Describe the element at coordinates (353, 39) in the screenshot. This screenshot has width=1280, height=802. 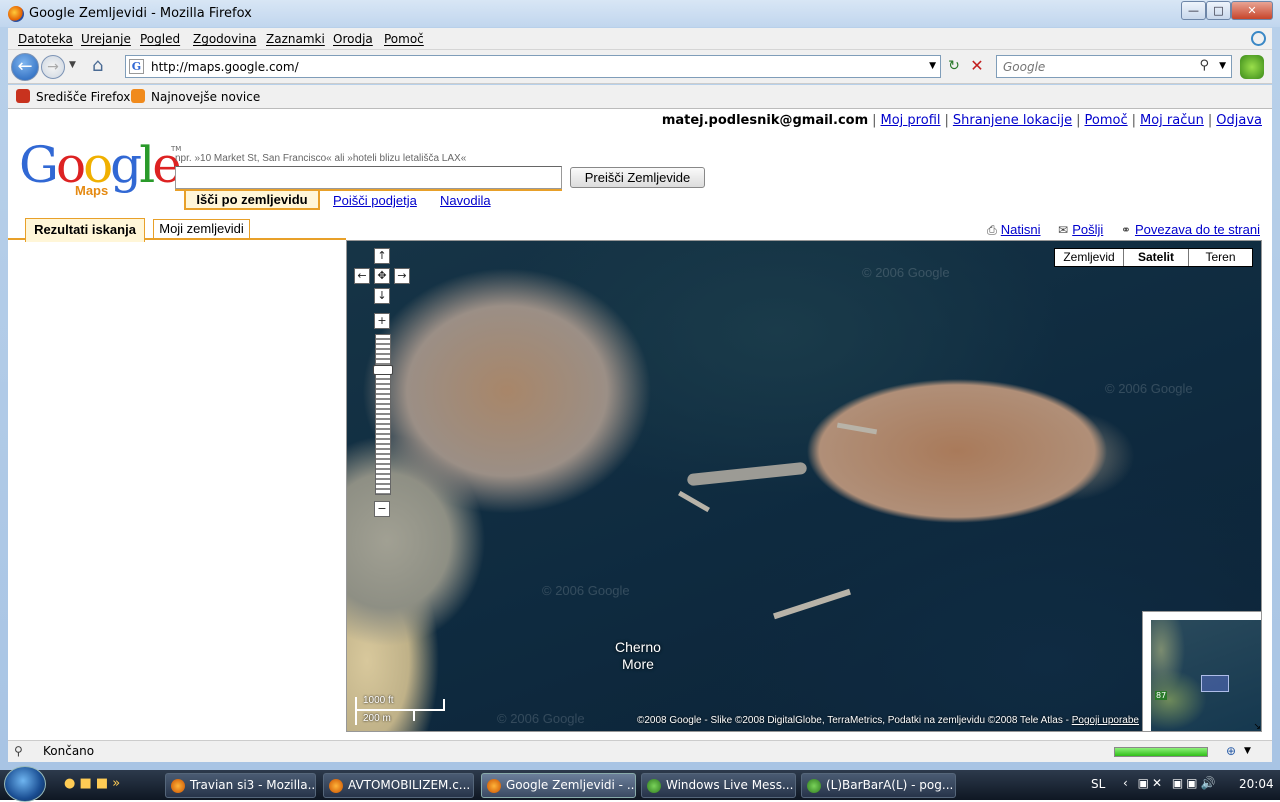
I see `menu-orodja: Orodja` at that location.